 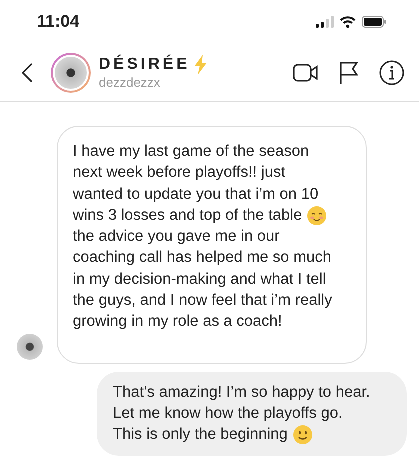 What do you see at coordinates (144, 65) in the screenshot?
I see `contact-name: DÉSIRÉE` at bounding box center [144, 65].